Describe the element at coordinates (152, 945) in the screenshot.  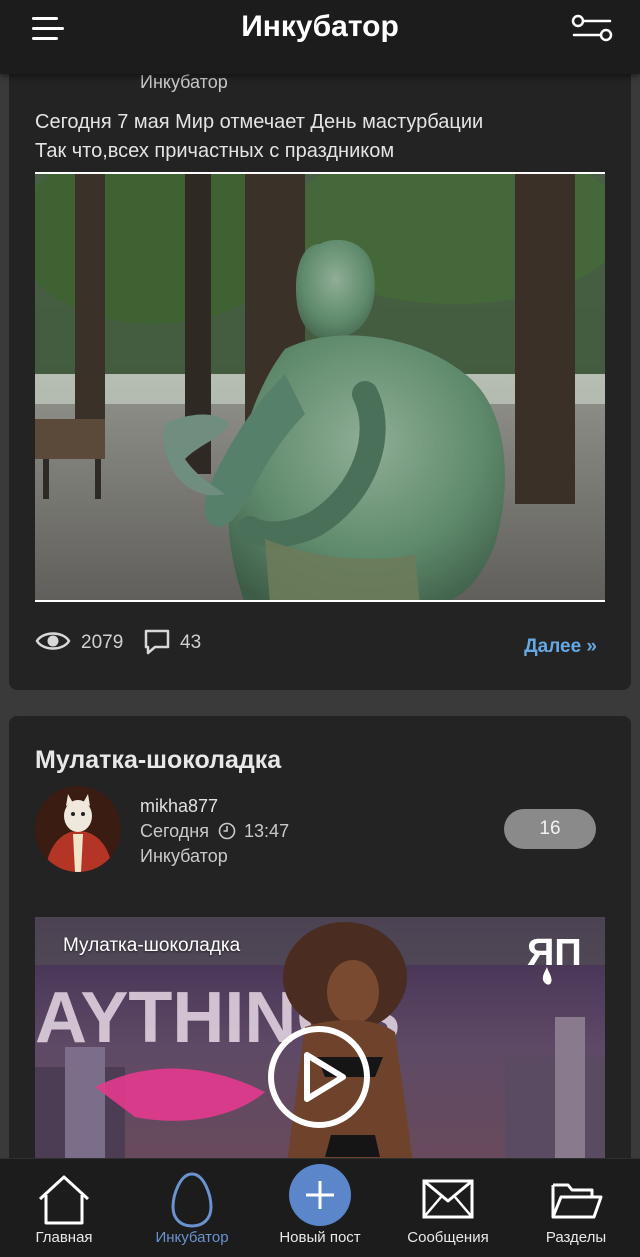
I see `video-title: Мулатка-шоколадка` at that location.